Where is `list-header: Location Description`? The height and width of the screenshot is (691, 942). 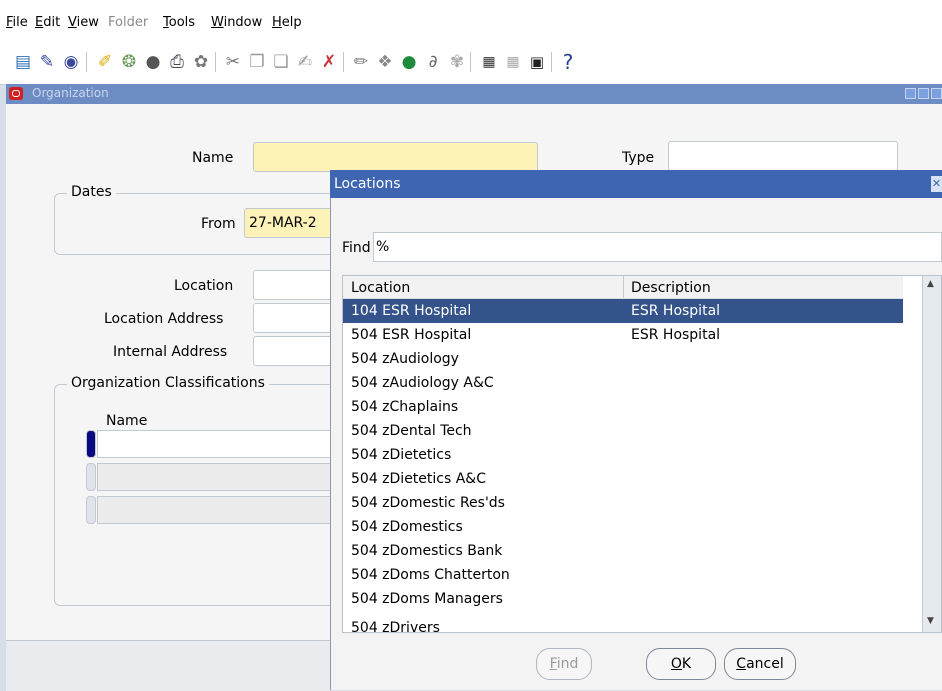
list-header: Location Description is located at coordinates (623, 287).